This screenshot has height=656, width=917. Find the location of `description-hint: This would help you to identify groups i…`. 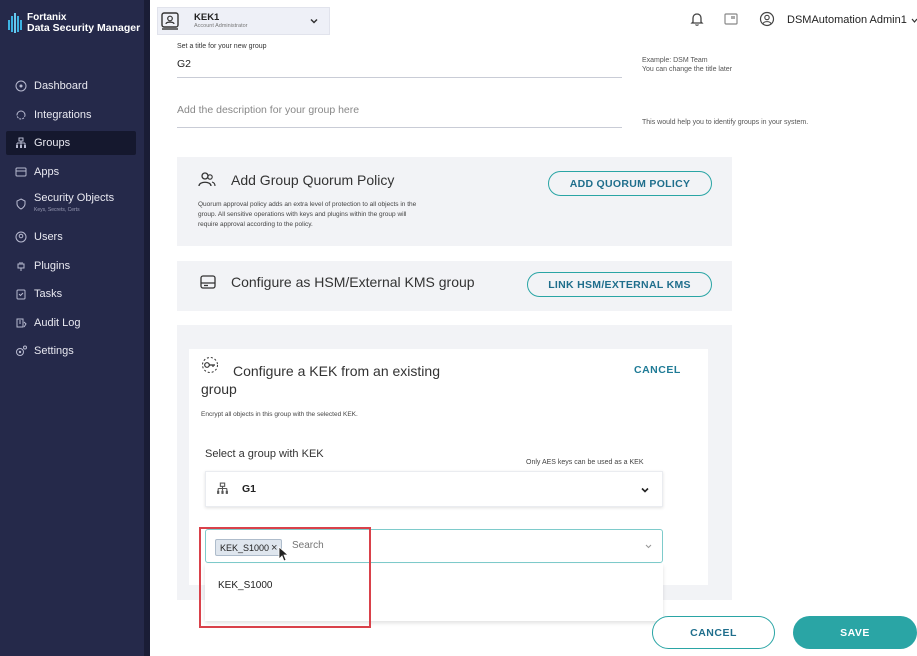

description-hint: This would help you to identify groups i… is located at coordinates (725, 122).